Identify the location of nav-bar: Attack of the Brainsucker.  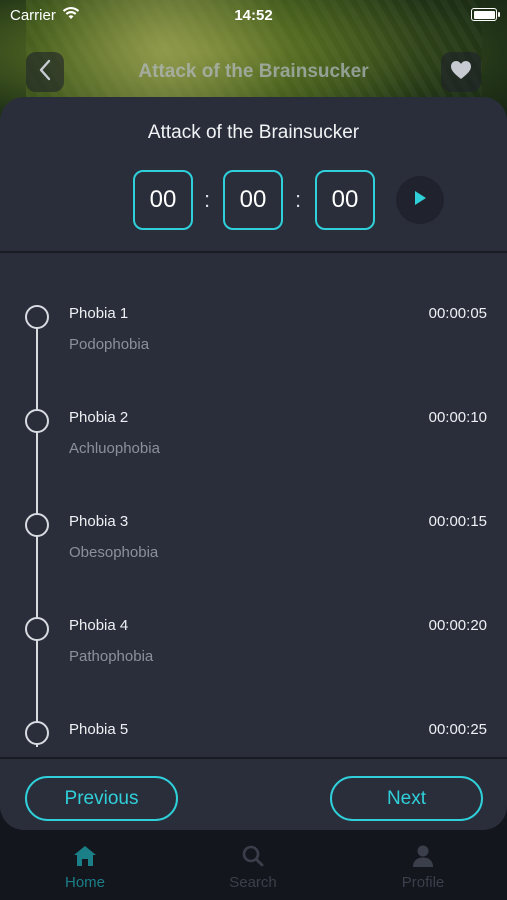
(253, 72).